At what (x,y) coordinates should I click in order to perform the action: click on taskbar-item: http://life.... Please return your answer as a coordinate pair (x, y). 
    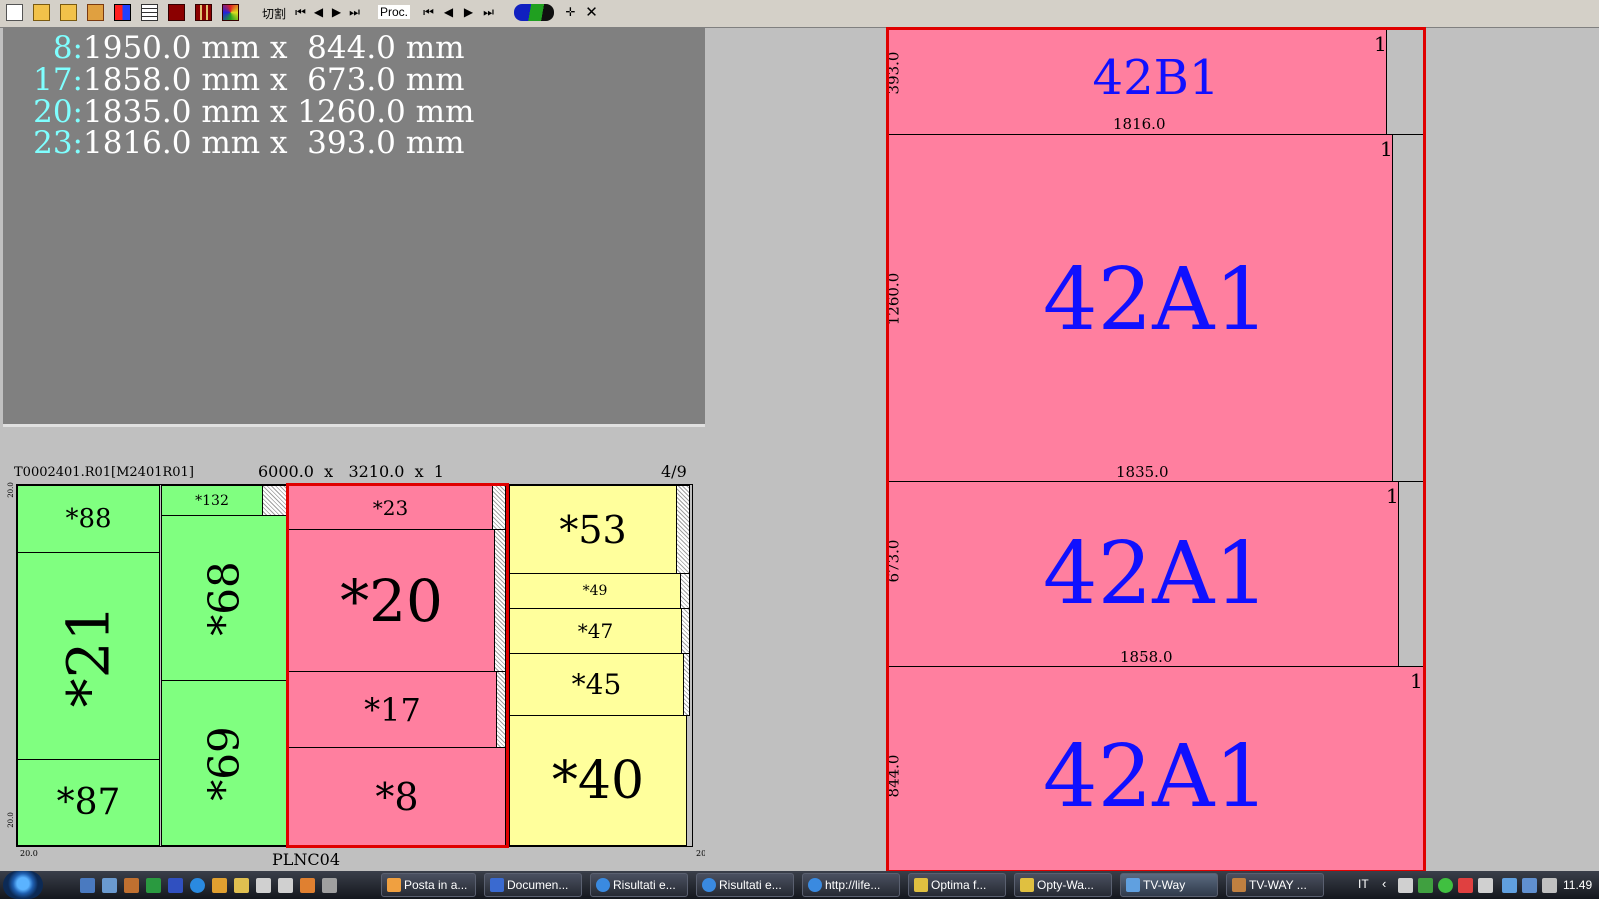
    Looking at the image, I should click on (851, 885).